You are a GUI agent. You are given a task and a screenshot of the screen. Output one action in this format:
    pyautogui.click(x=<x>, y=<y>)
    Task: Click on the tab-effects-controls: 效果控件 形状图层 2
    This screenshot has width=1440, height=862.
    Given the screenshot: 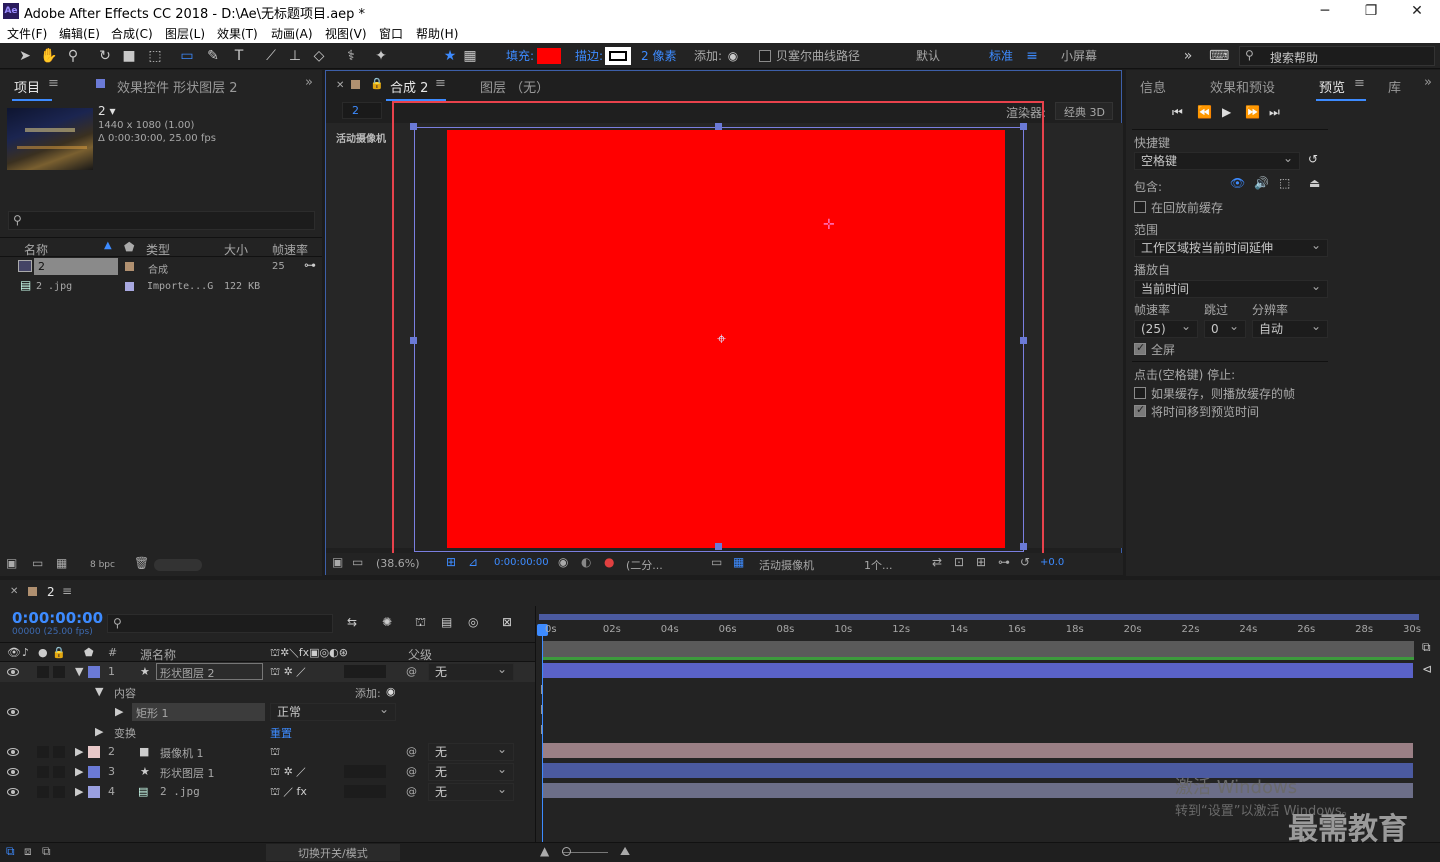 What is the action you would take?
    pyautogui.click(x=177, y=86)
    